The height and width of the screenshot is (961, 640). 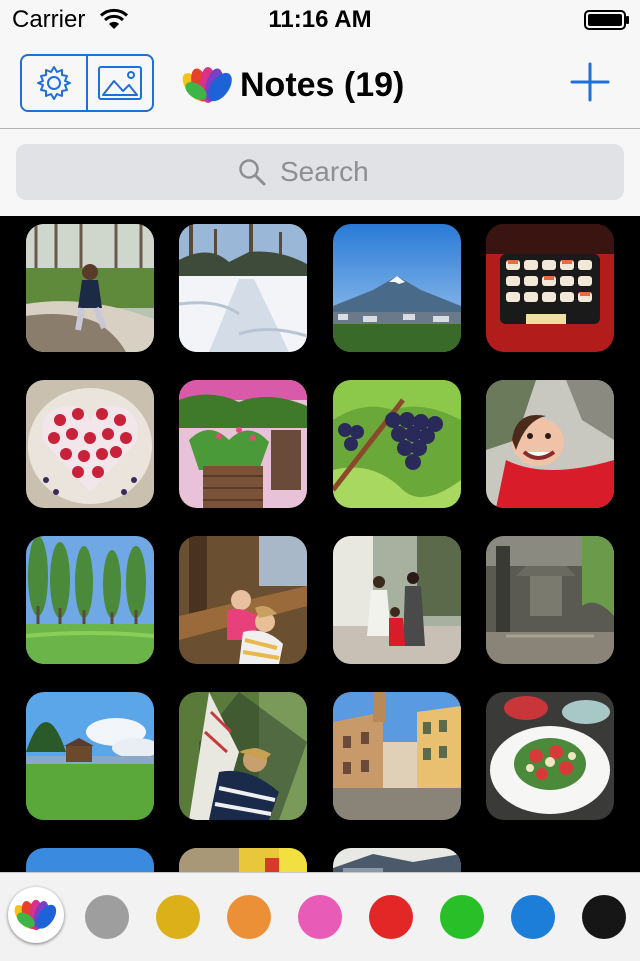 I want to click on color-palette-bar, so click(x=320, y=916).